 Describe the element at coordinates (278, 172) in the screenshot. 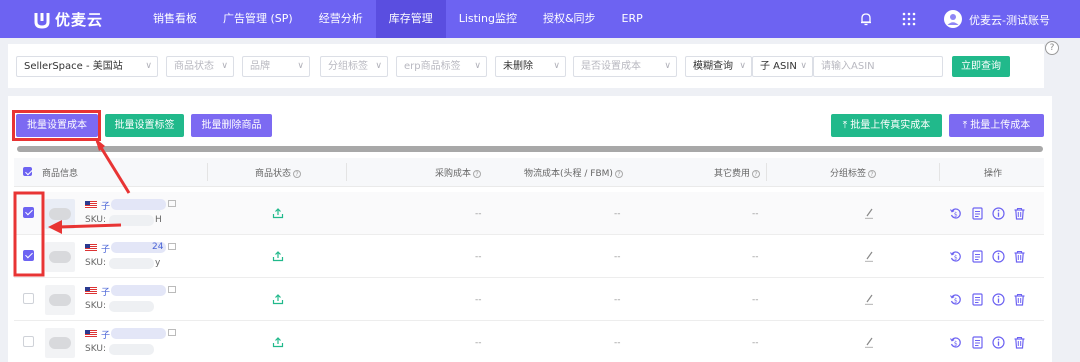

I see `th-status: 商品状态?` at that location.